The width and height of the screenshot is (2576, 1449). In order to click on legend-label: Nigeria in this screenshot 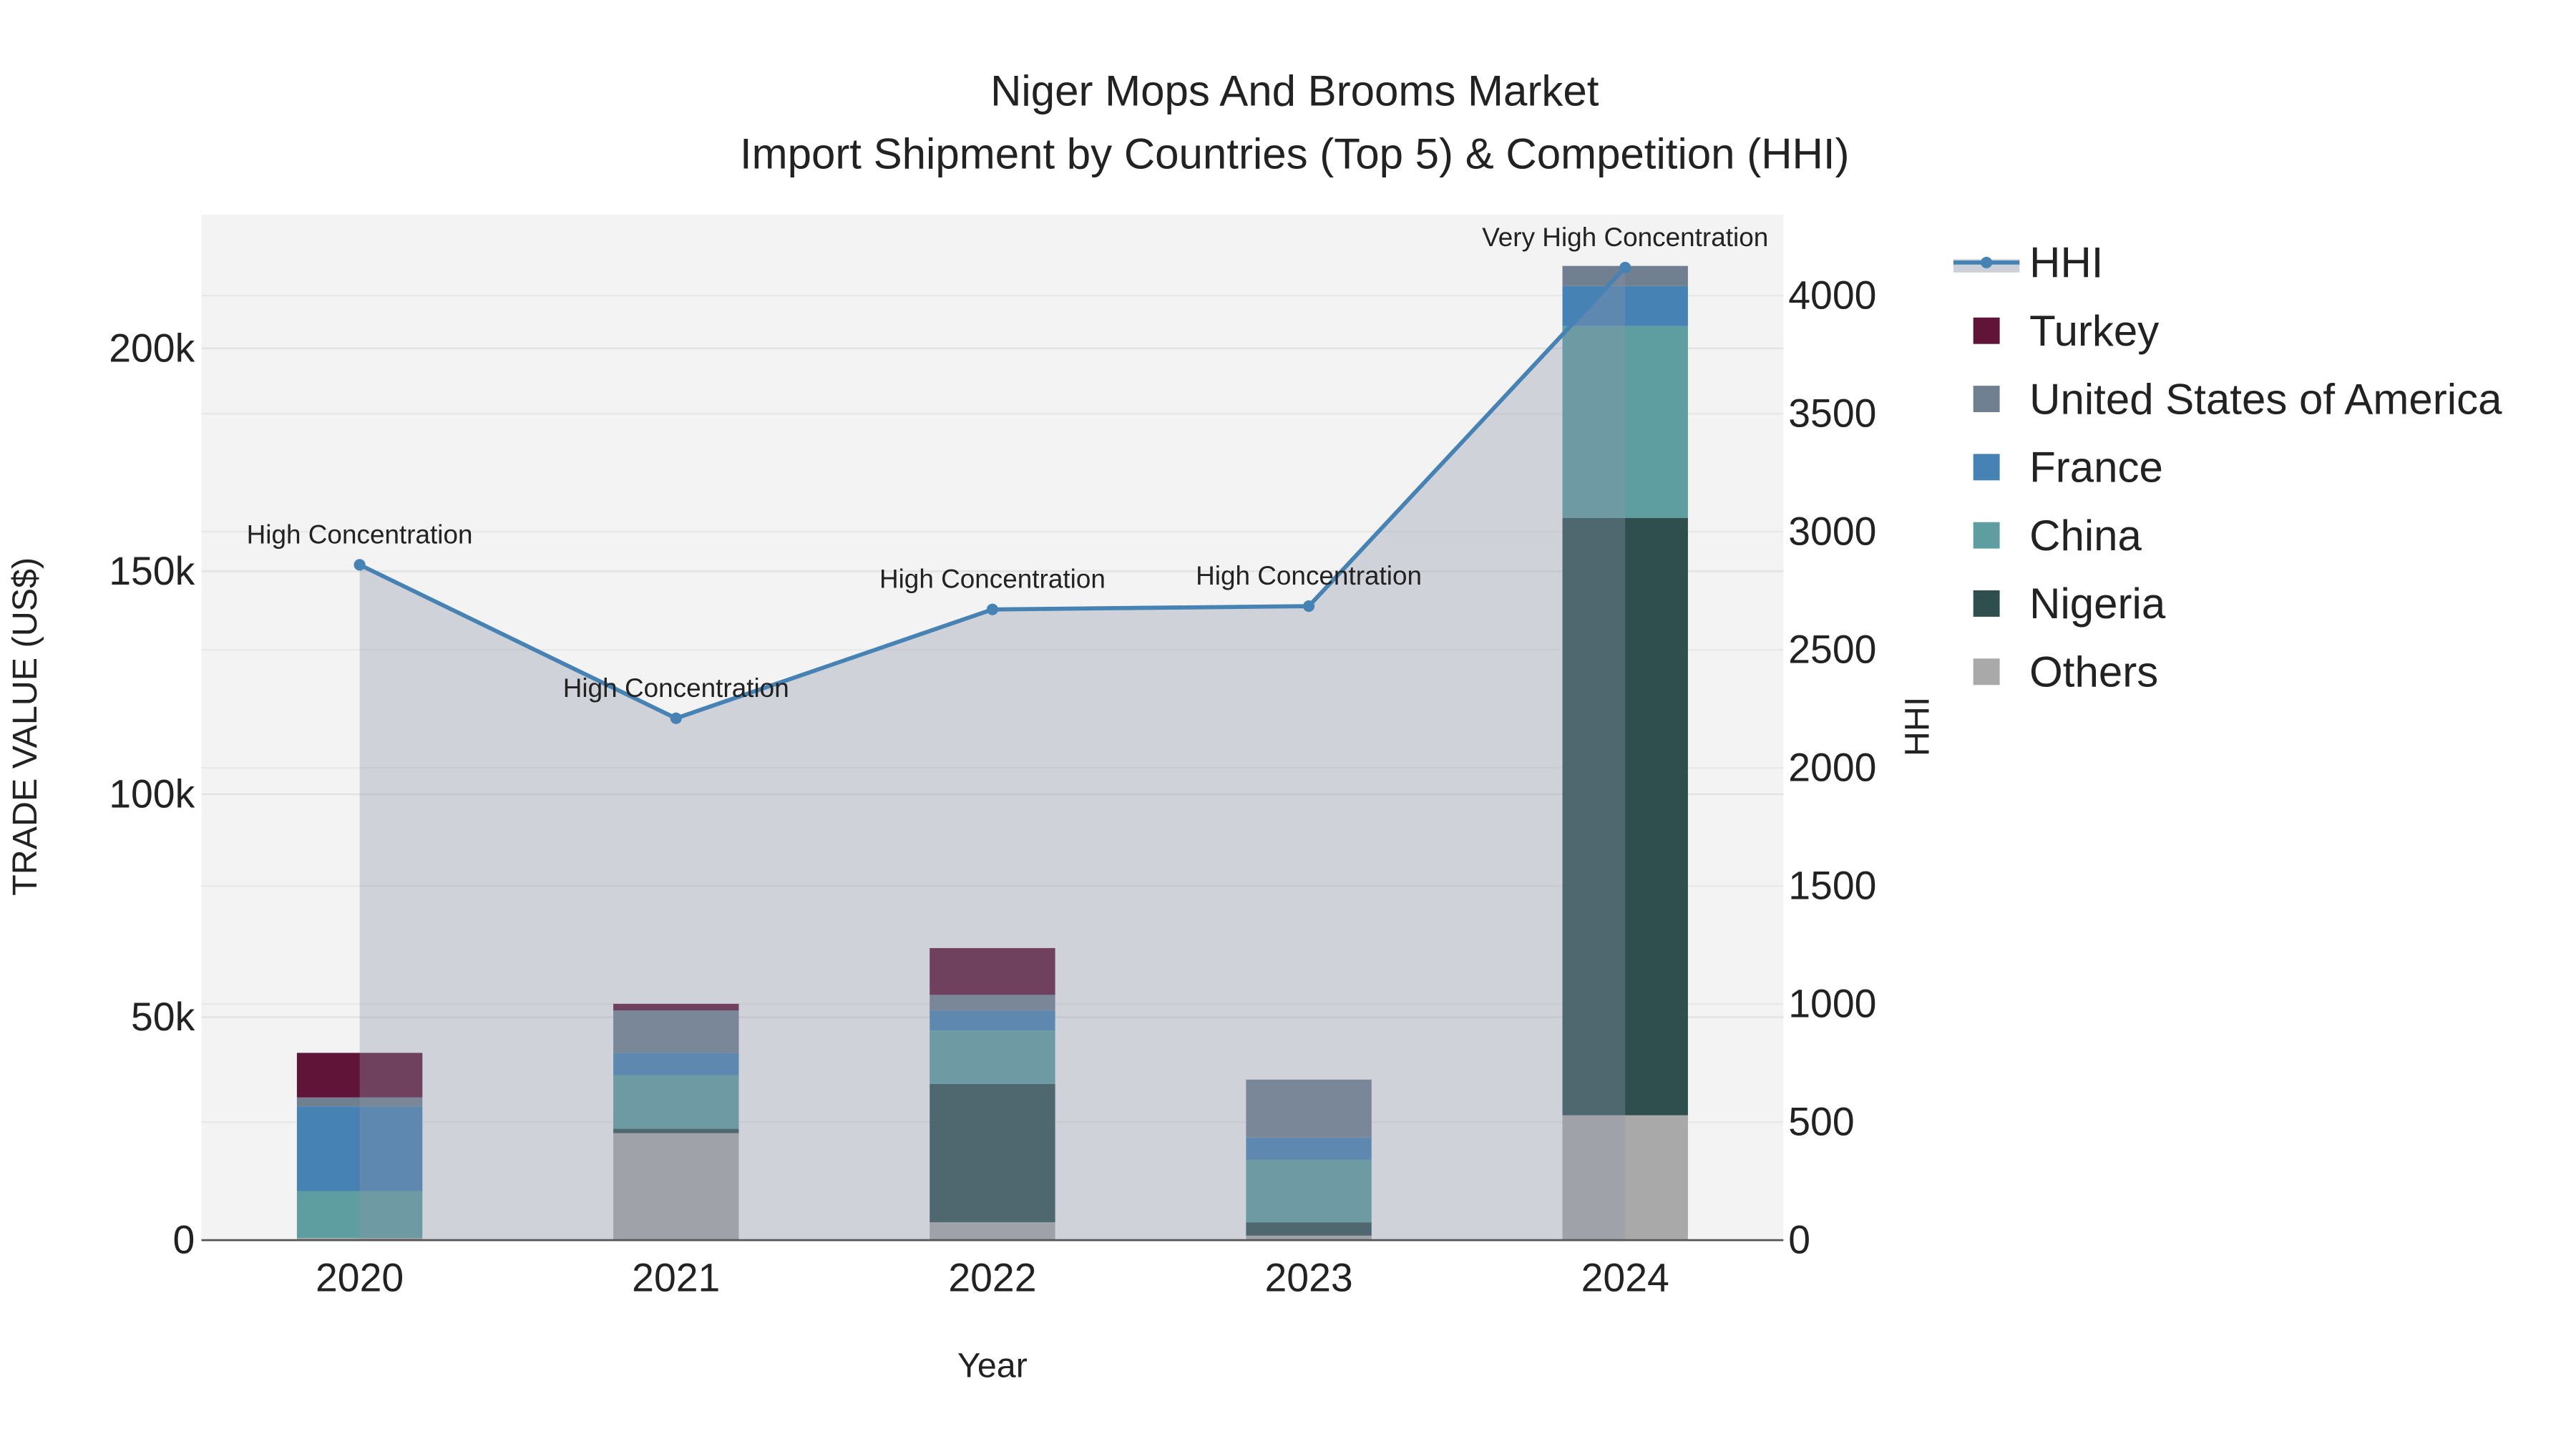, I will do `click(2097, 604)`.